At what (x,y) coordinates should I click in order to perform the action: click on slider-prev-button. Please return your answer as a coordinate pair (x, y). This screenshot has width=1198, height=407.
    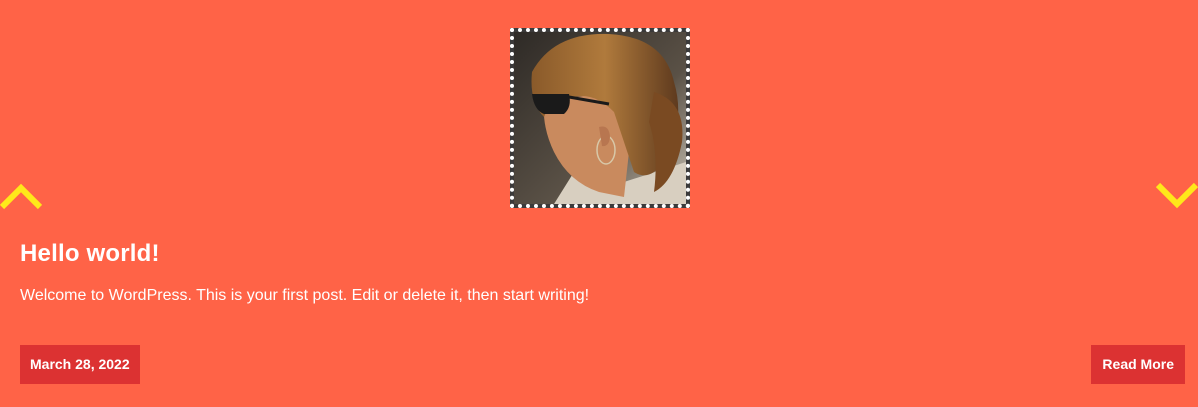
    Looking at the image, I should click on (22, 196).